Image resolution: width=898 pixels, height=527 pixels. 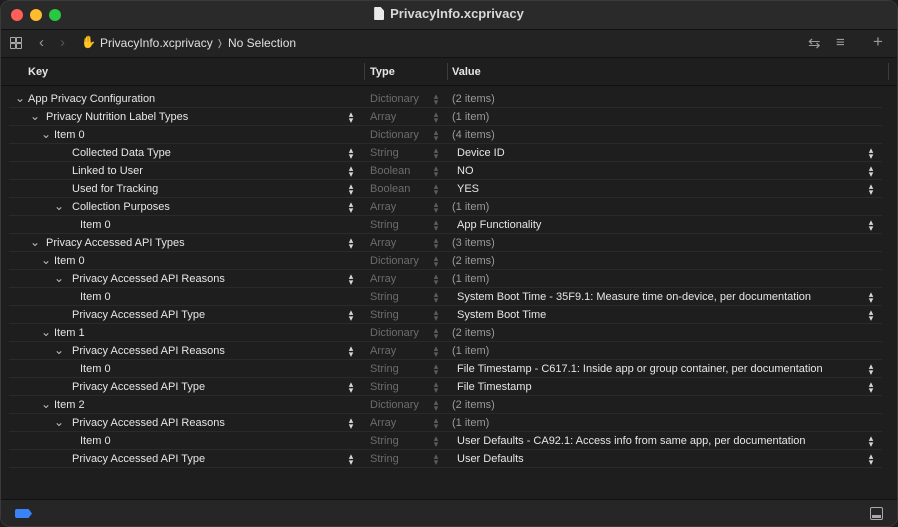 I want to click on plist-row: ⌄ Collection Purposes ▴ ▾ Array ▴ ▾ (1 item), so click(x=449, y=207).